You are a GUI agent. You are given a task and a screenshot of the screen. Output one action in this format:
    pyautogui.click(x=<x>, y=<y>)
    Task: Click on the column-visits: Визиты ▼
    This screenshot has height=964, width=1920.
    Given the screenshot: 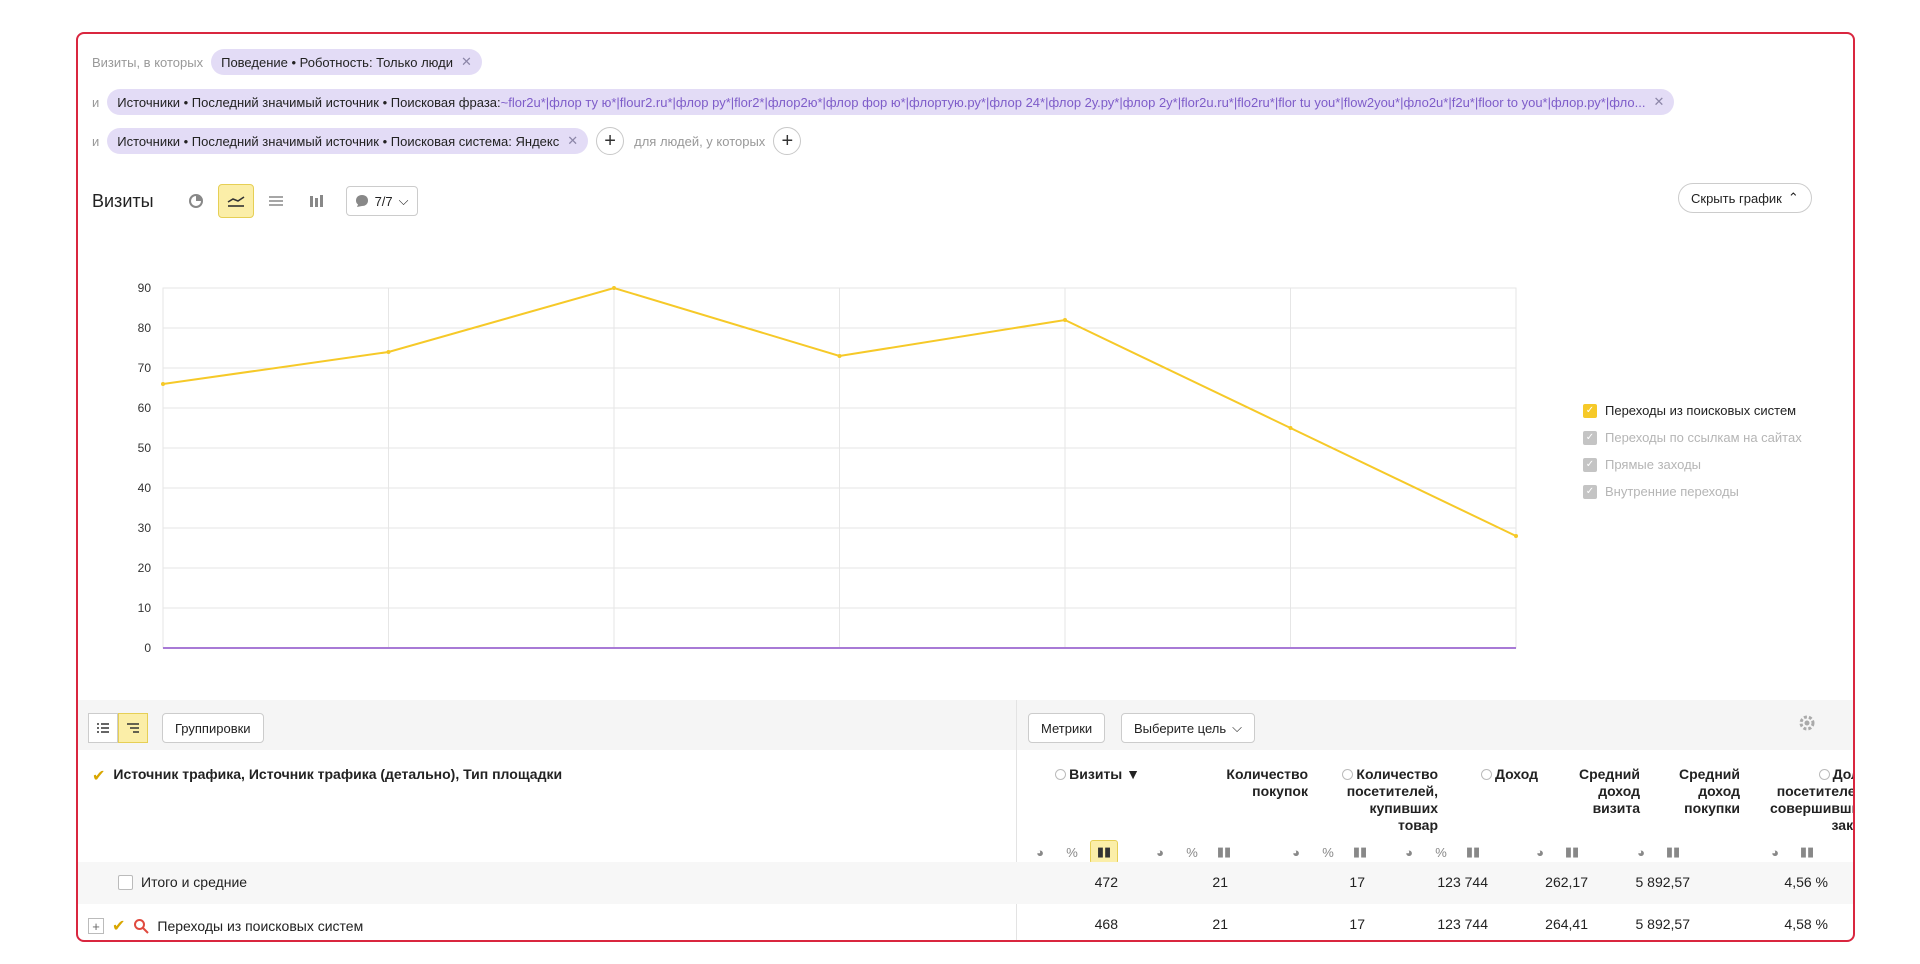 What is the action you would take?
    pyautogui.click(x=1084, y=774)
    